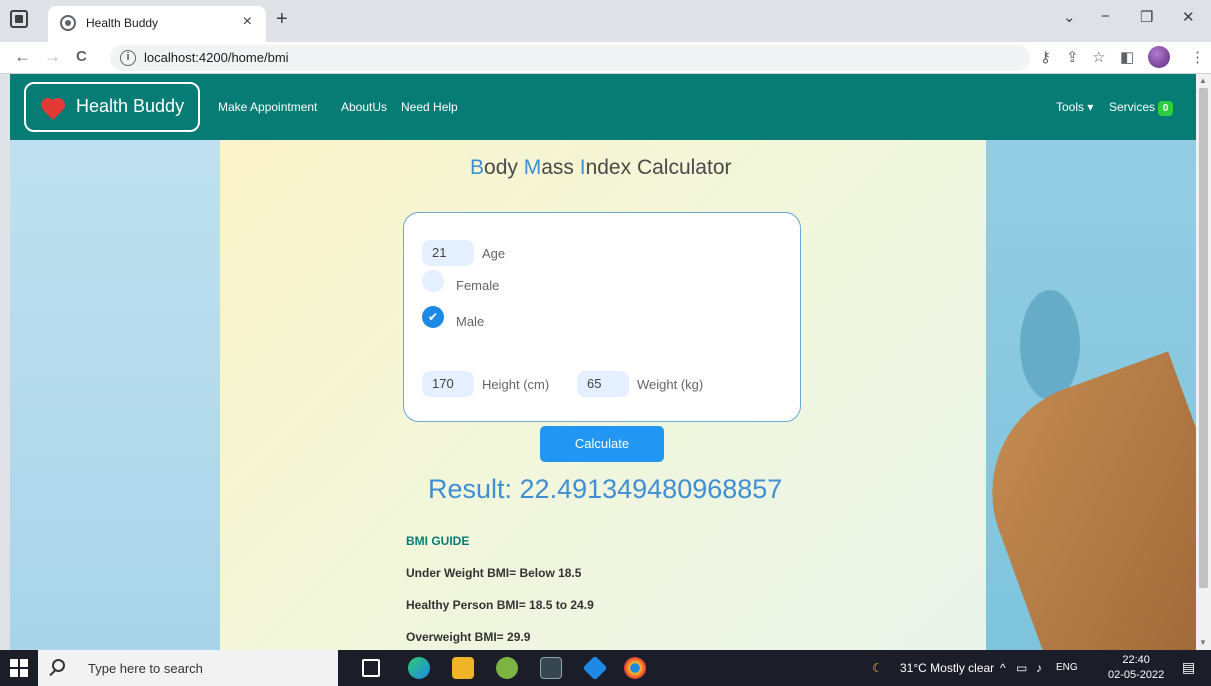 The image size is (1211, 686). I want to click on guide-overweight: Overweight BMI= 29.9, so click(468, 637).